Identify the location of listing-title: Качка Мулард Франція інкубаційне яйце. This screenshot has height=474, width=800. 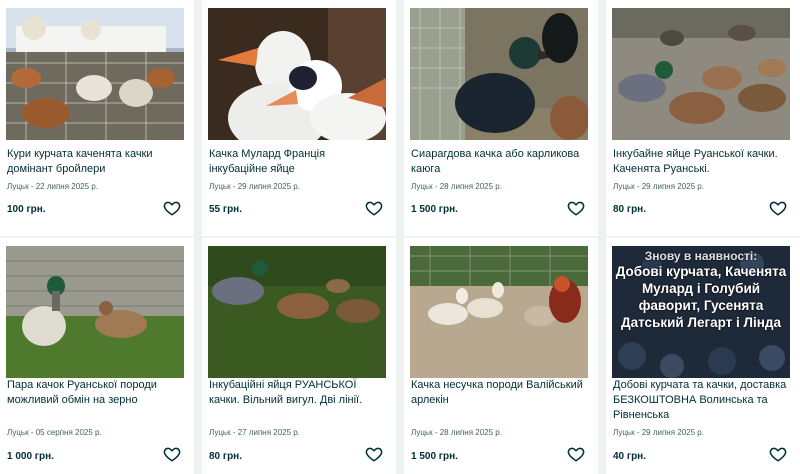
(297, 162).